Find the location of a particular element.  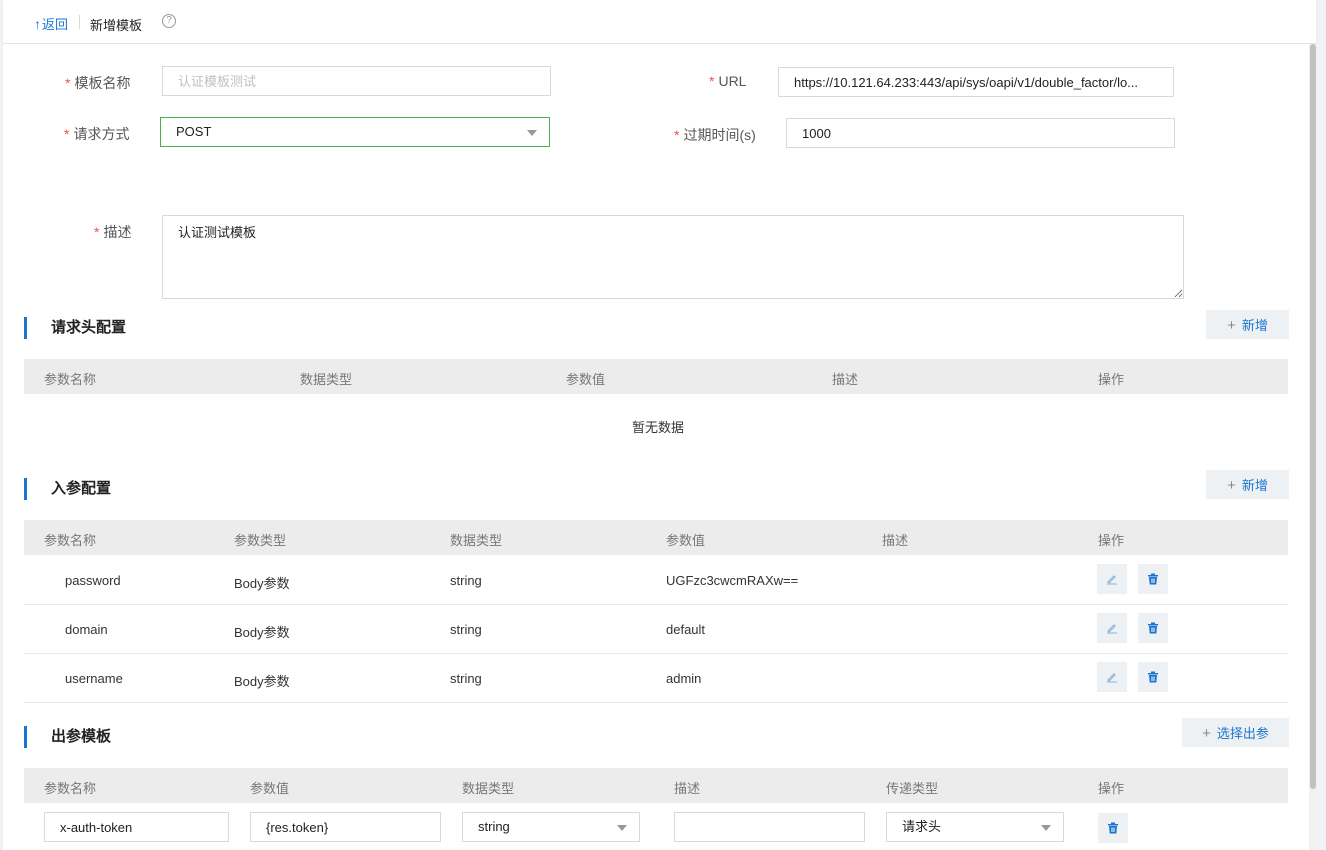

method-label: * 请求方式 is located at coordinates (97, 134).